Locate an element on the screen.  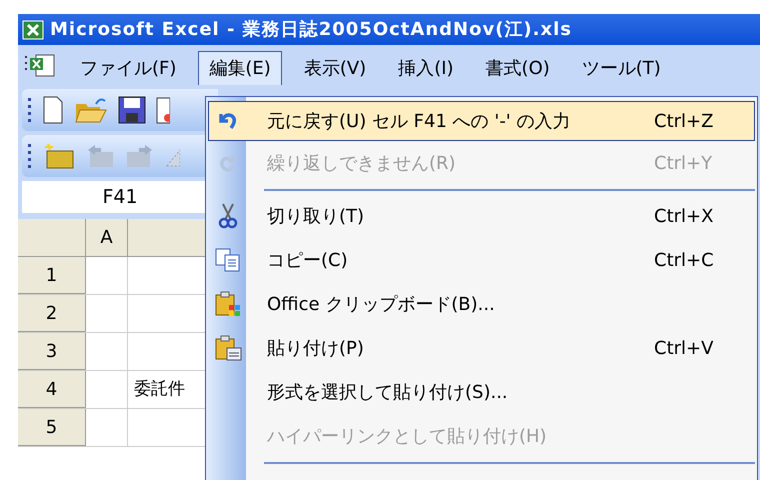
scissors-icon is located at coordinates (228, 216).